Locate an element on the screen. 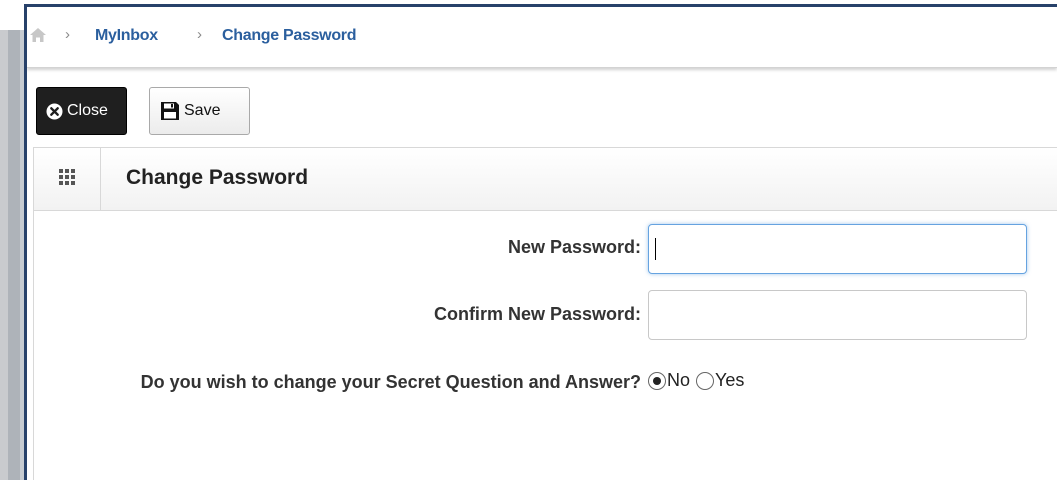 Image resolution: width=1057 pixels, height=480 pixels. radio-selected-dot is located at coordinates (657, 380).